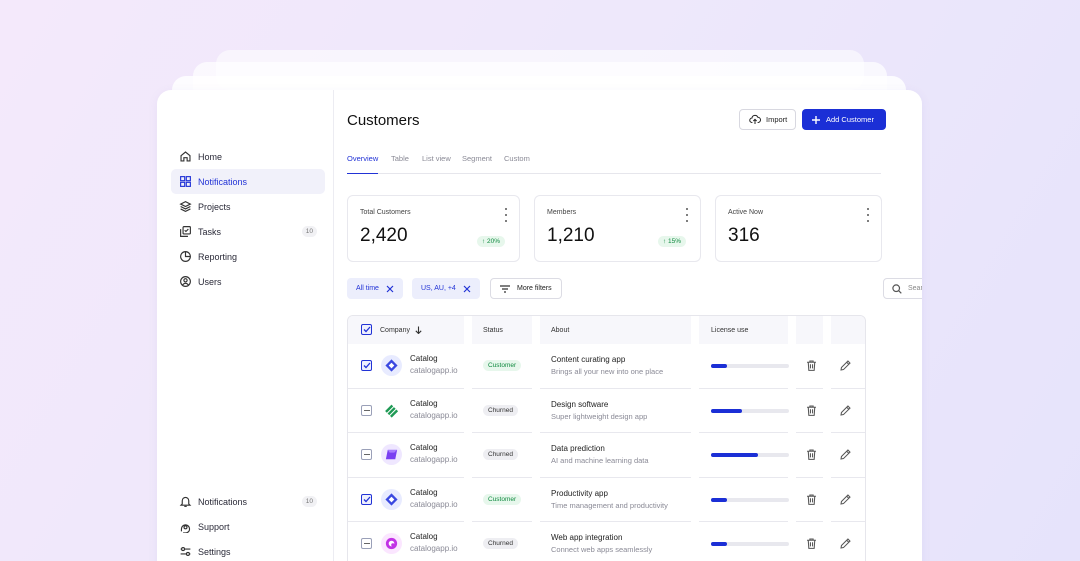  I want to click on search-icon, so click(897, 288).